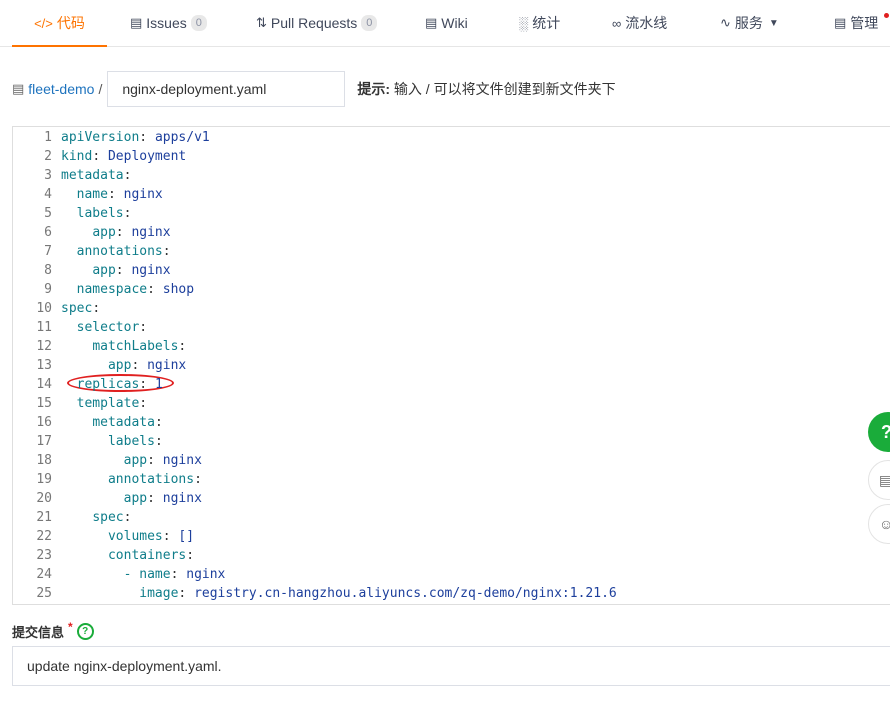 The image size is (890, 703). What do you see at coordinates (48, 175) in the screenshot?
I see `line-number: 3` at bounding box center [48, 175].